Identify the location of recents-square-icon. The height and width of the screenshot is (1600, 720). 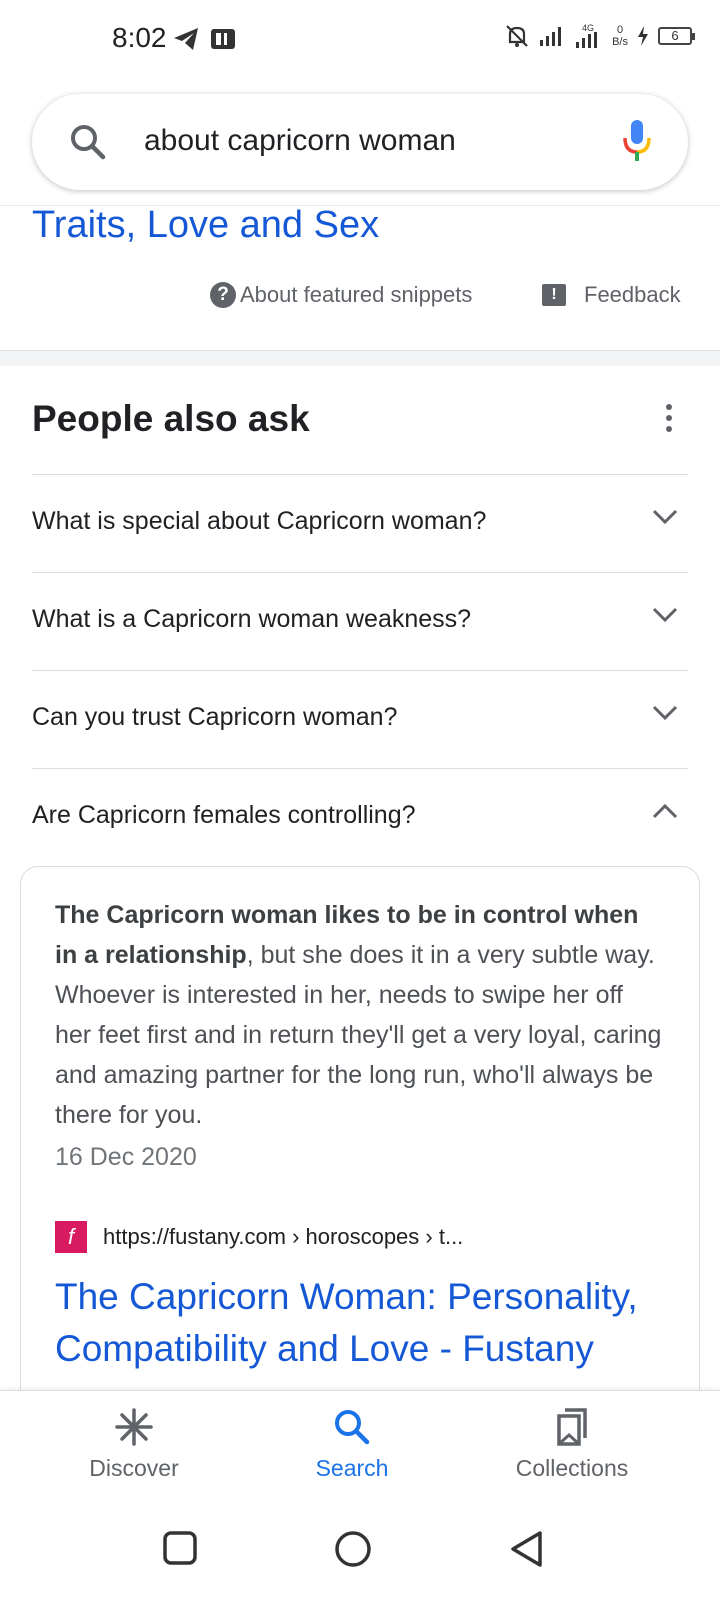
(180, 1548).